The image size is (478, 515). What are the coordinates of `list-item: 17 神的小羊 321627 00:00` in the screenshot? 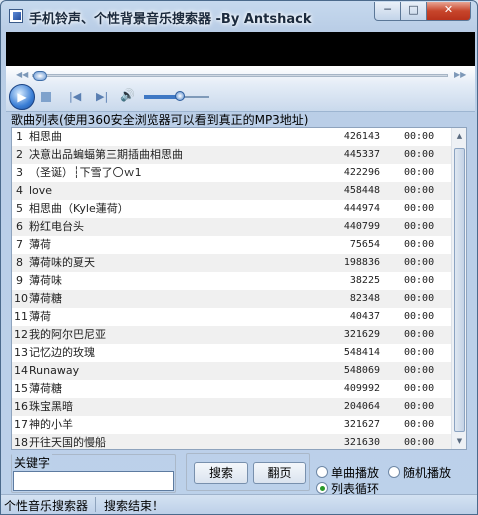 It's located at (231, 425).